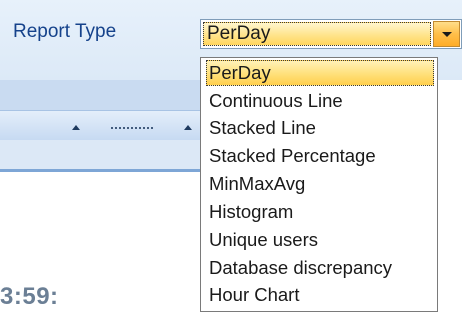  Describe the element at coordinates (65, 31) in the screenshot. I see `report-type-label: Report Type` at that location.